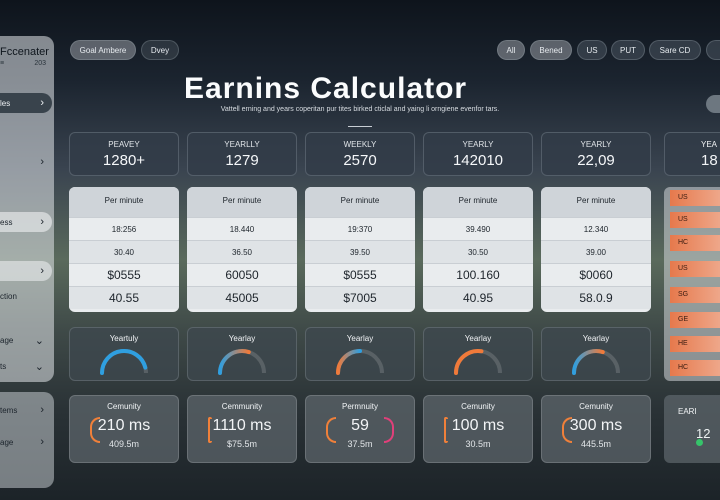 This screenshot has height=500, width=720. What do you see at coordinates (695, 344) in the screenshot?
I see `region-item: HE` at bounding box center [695, 344].